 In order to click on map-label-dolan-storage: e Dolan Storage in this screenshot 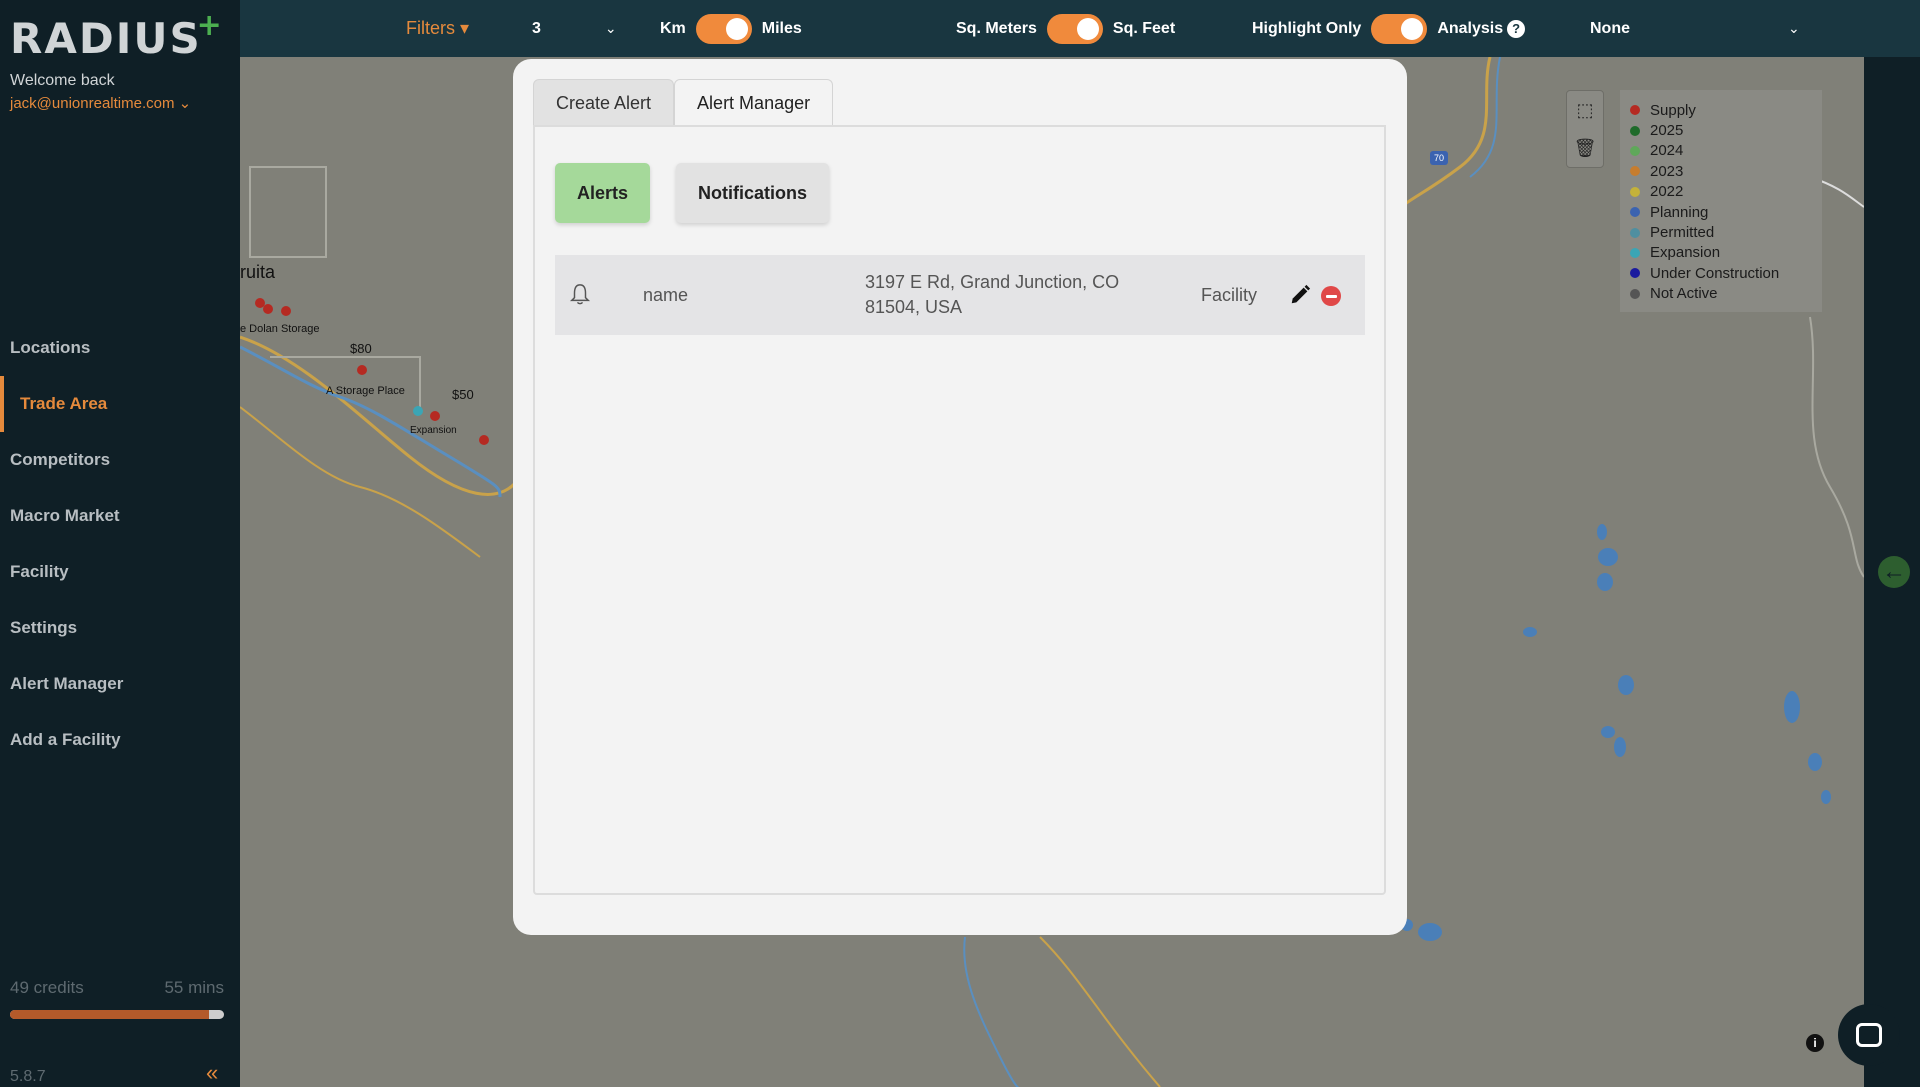, I will do `click(280, 329)`.